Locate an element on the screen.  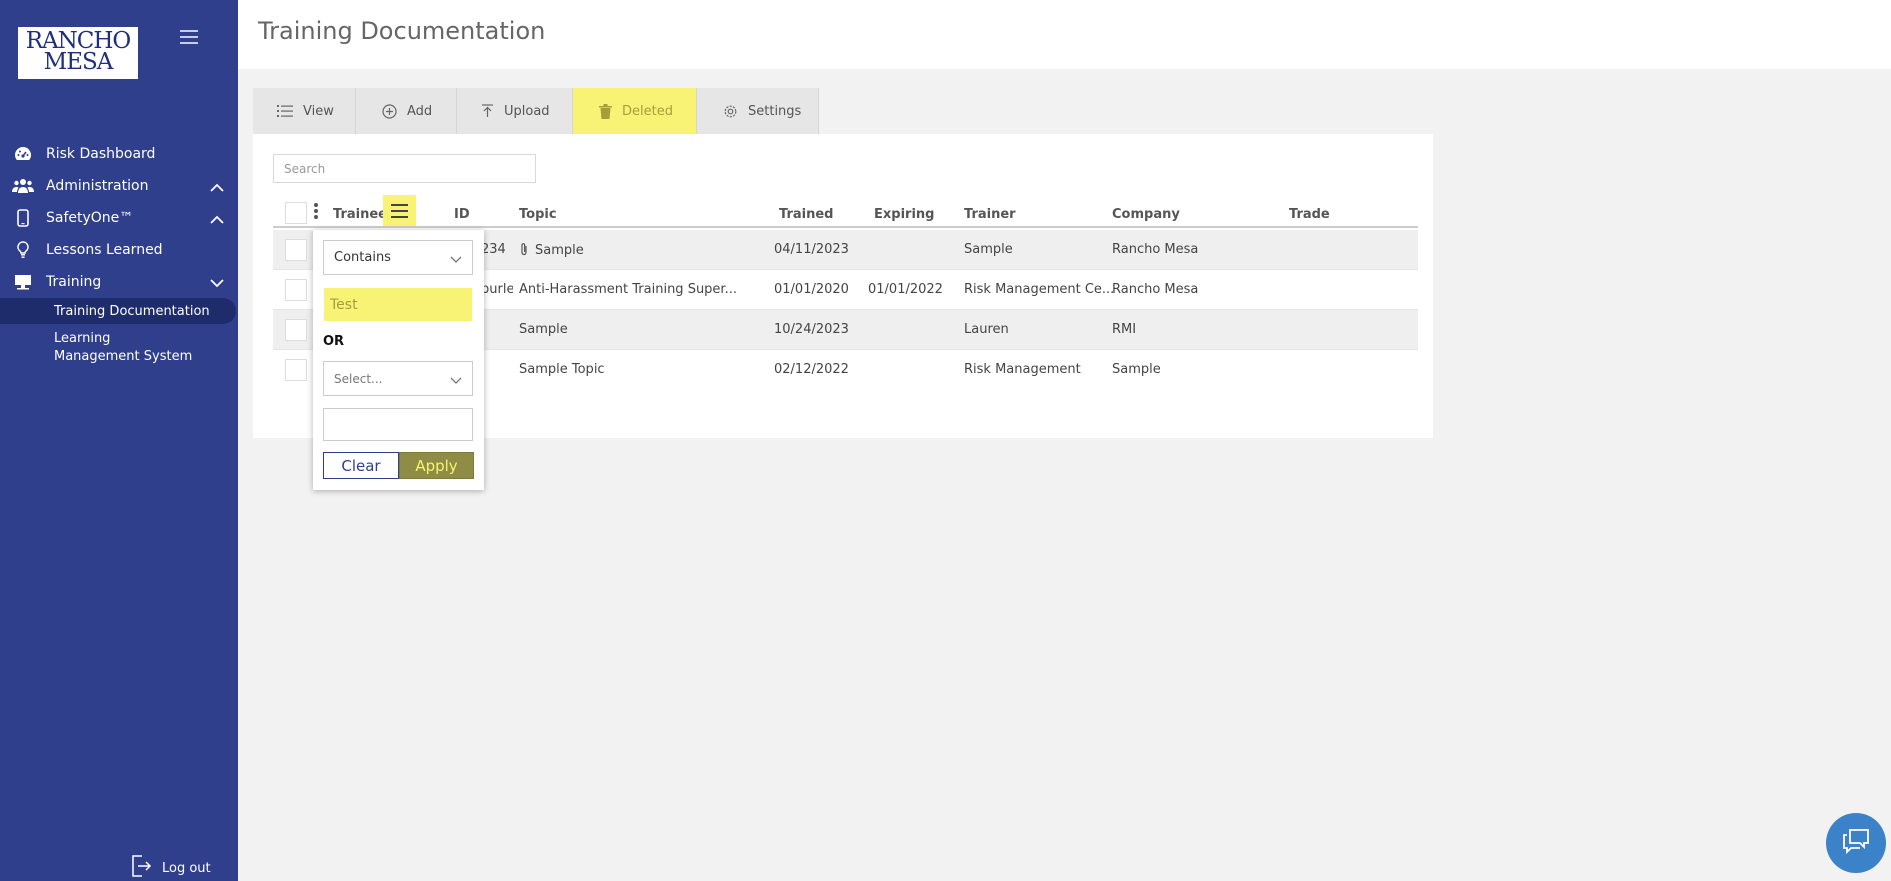
tab-upload: Upload is located at coordinates (515, 111).